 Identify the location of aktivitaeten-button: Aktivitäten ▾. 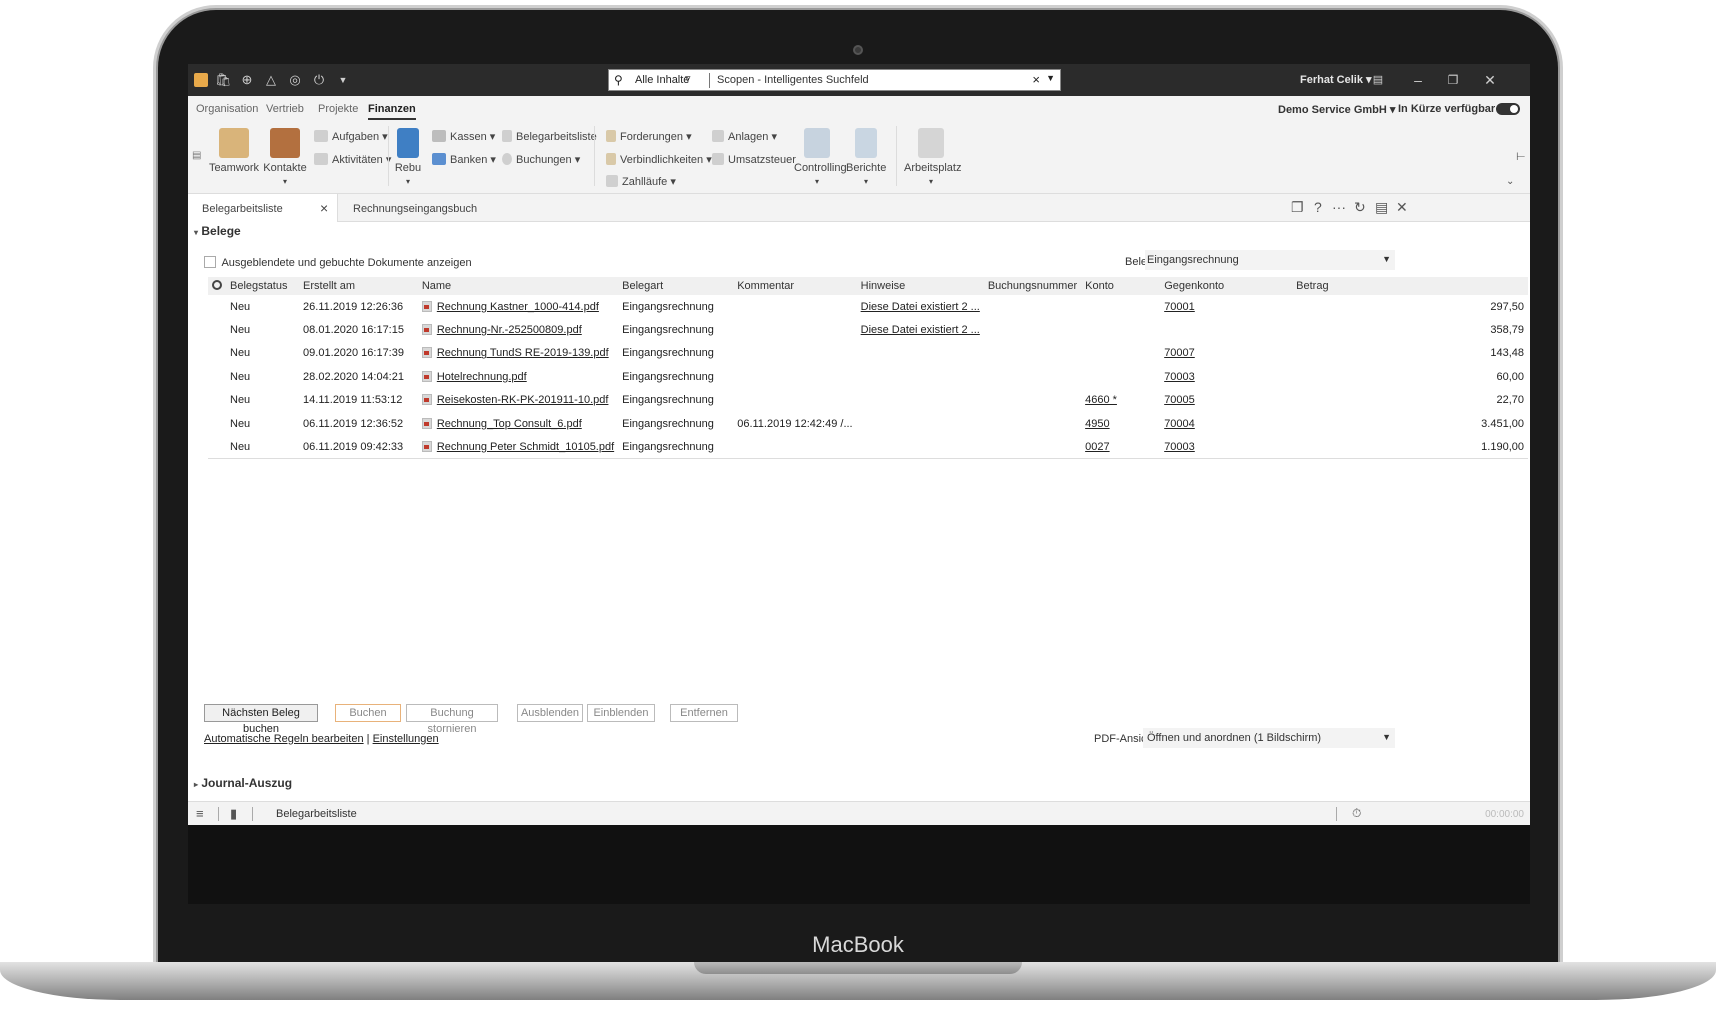
(352, 159).